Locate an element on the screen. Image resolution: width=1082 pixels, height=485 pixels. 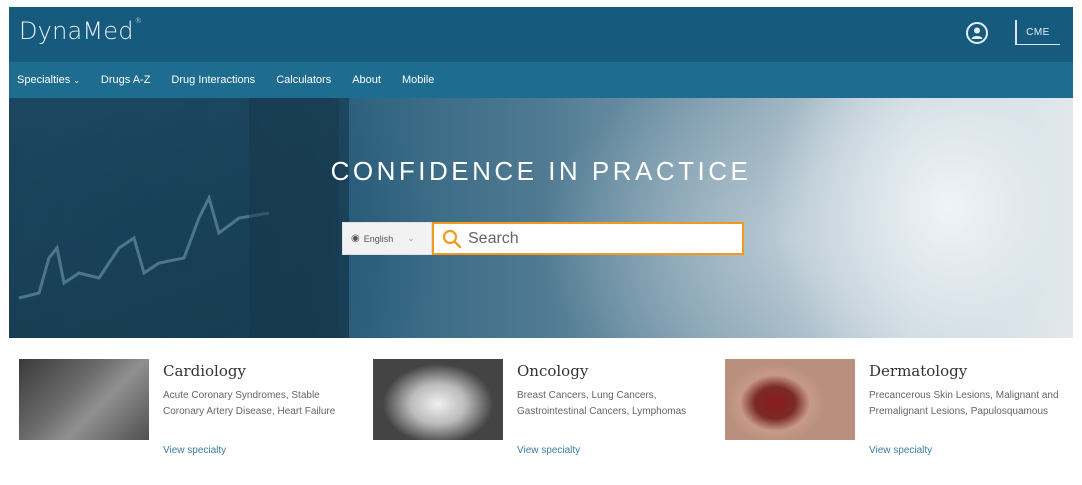
card-title: Cardiology is located at coordinates (204, 371).